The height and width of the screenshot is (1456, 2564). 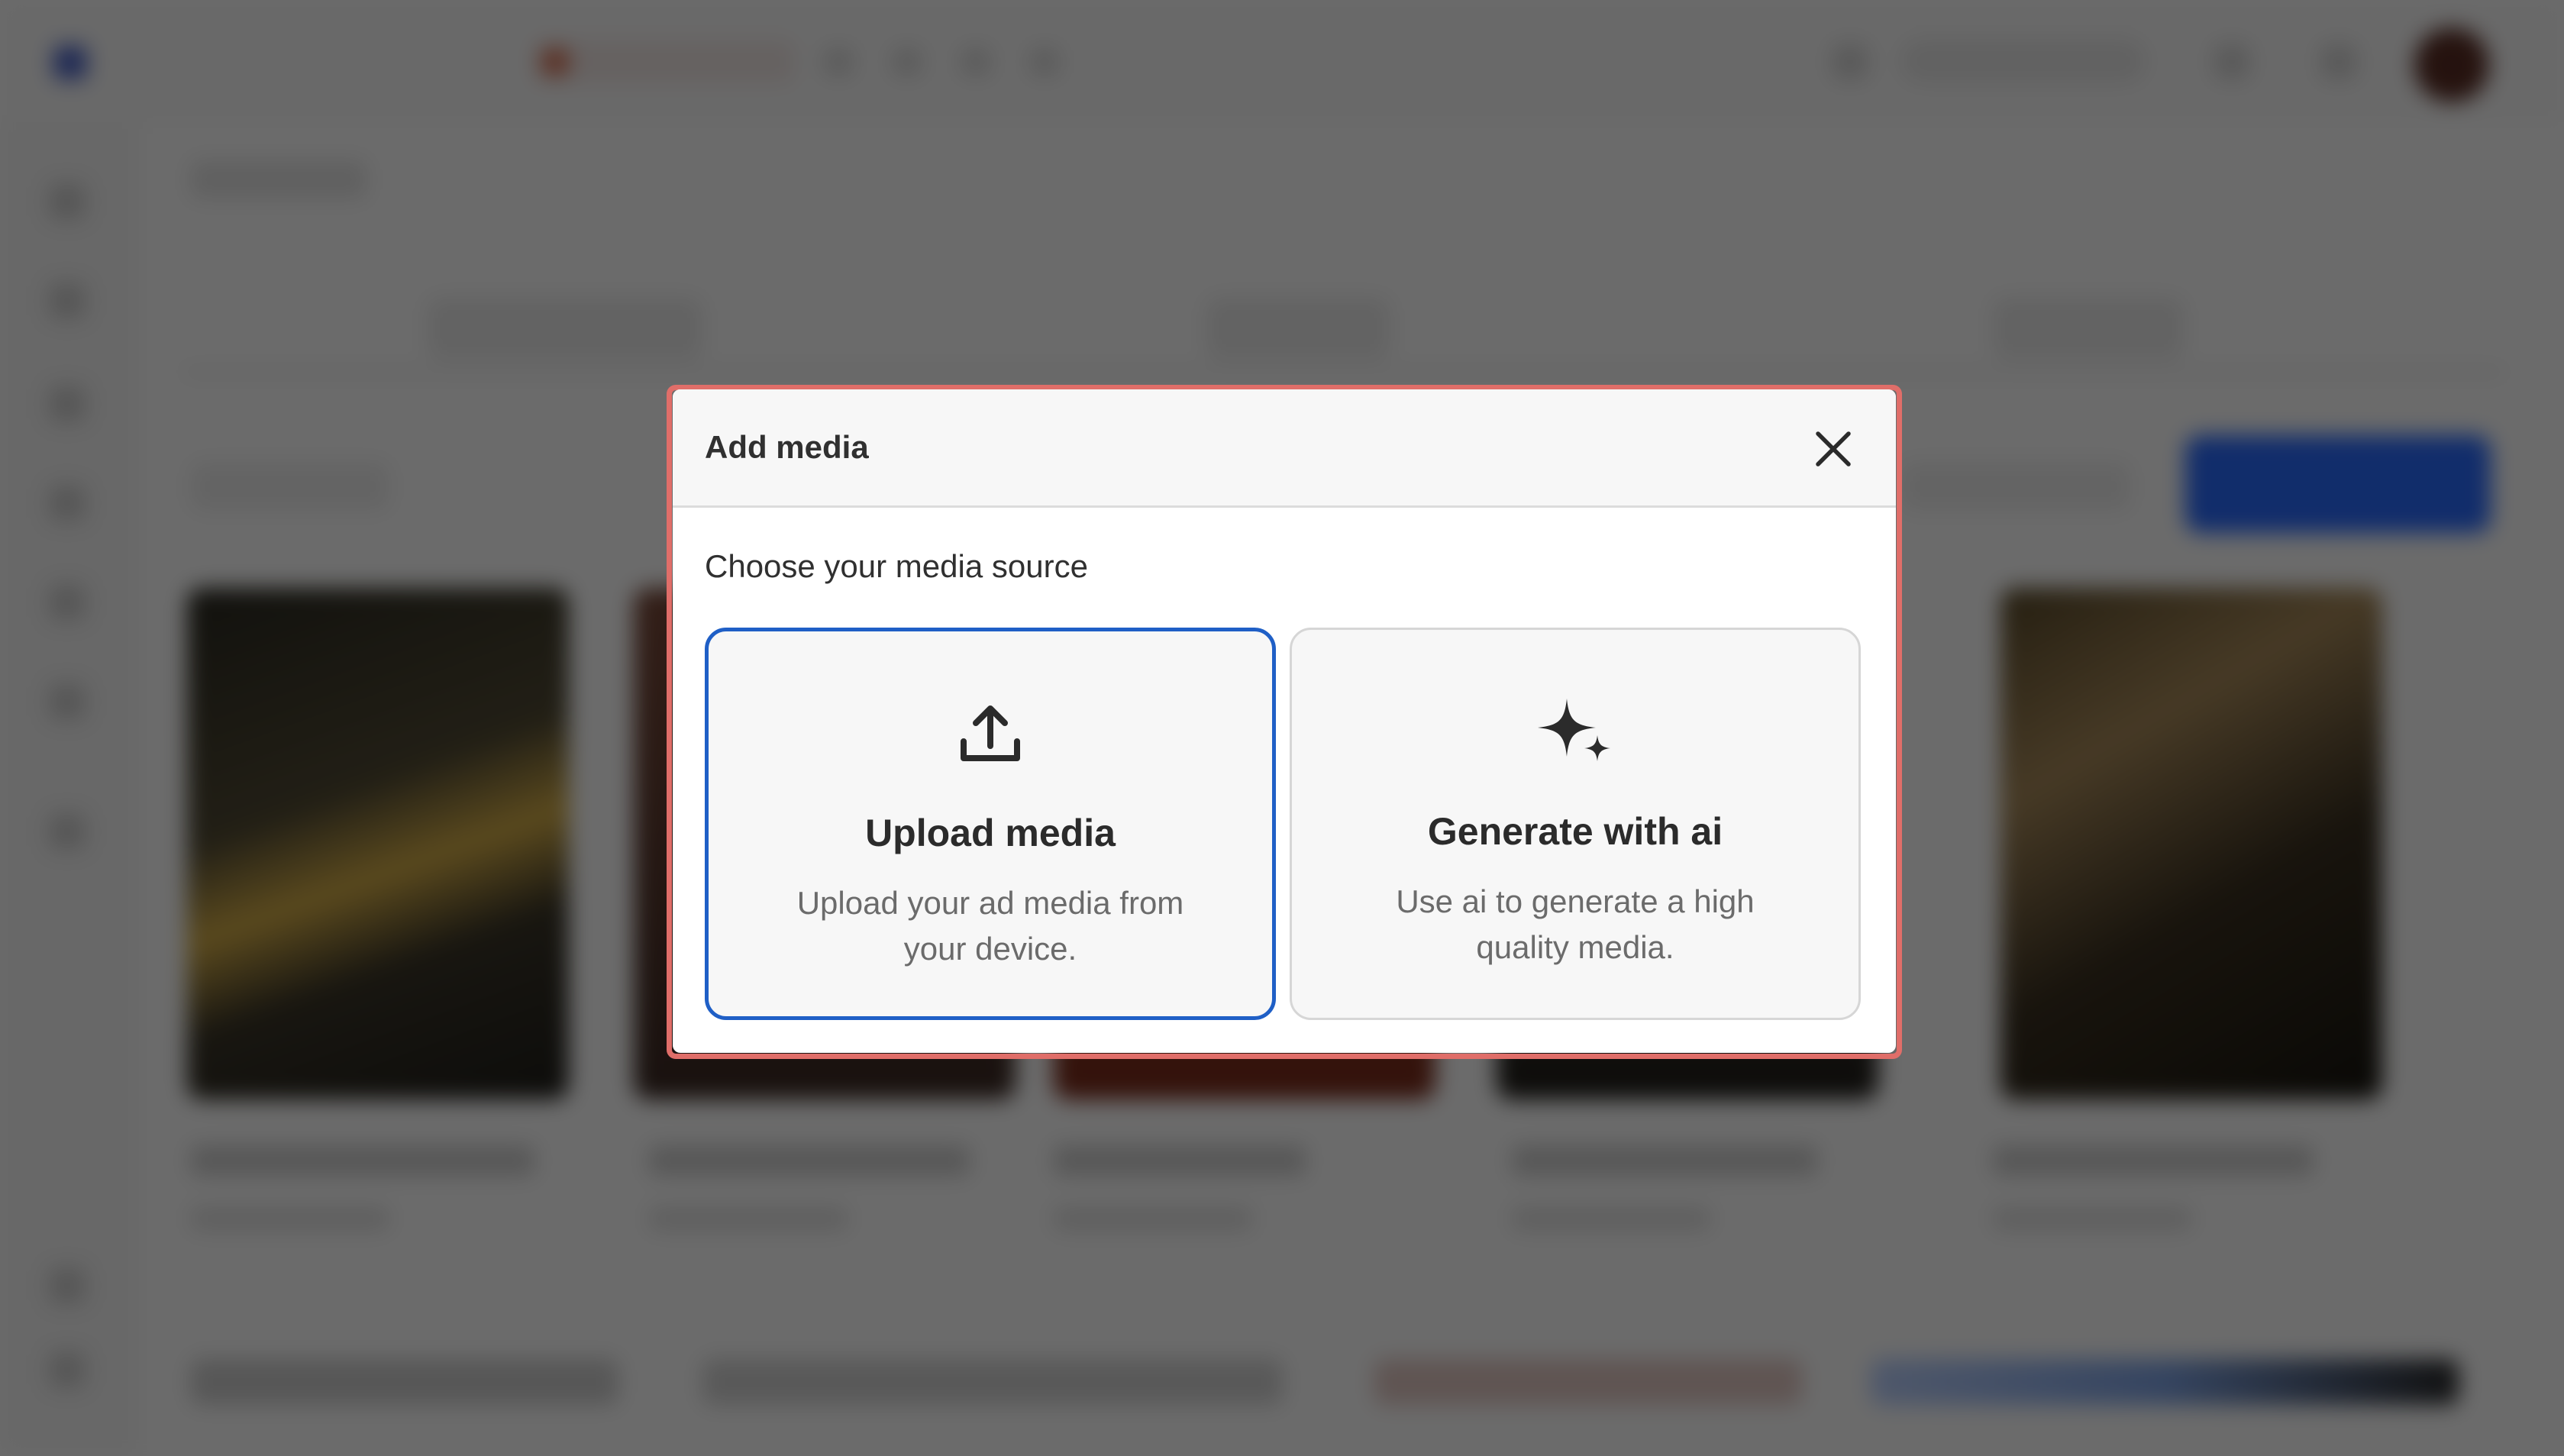 What do you see at coordinates (1284, 448) in the screenshot?
I see `dialog-header: Add media` at bounding box center [1284, 448].